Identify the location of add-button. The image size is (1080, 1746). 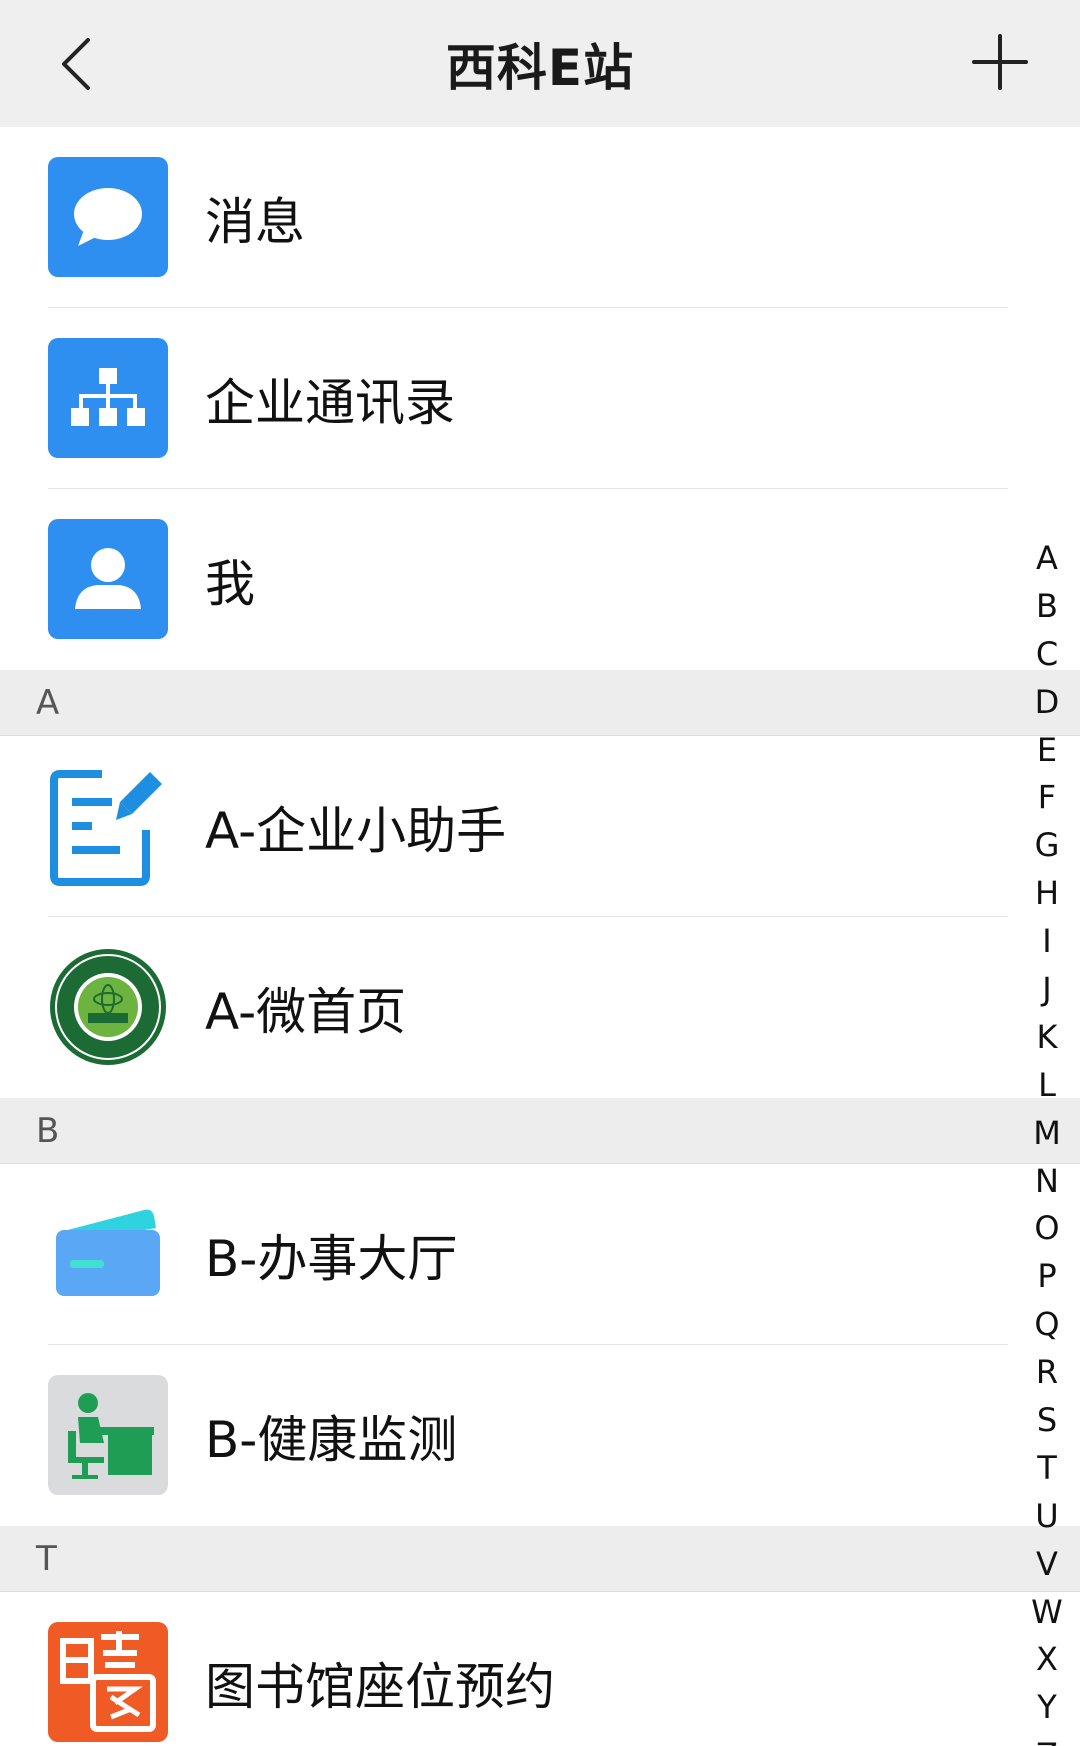
(1000, 62).